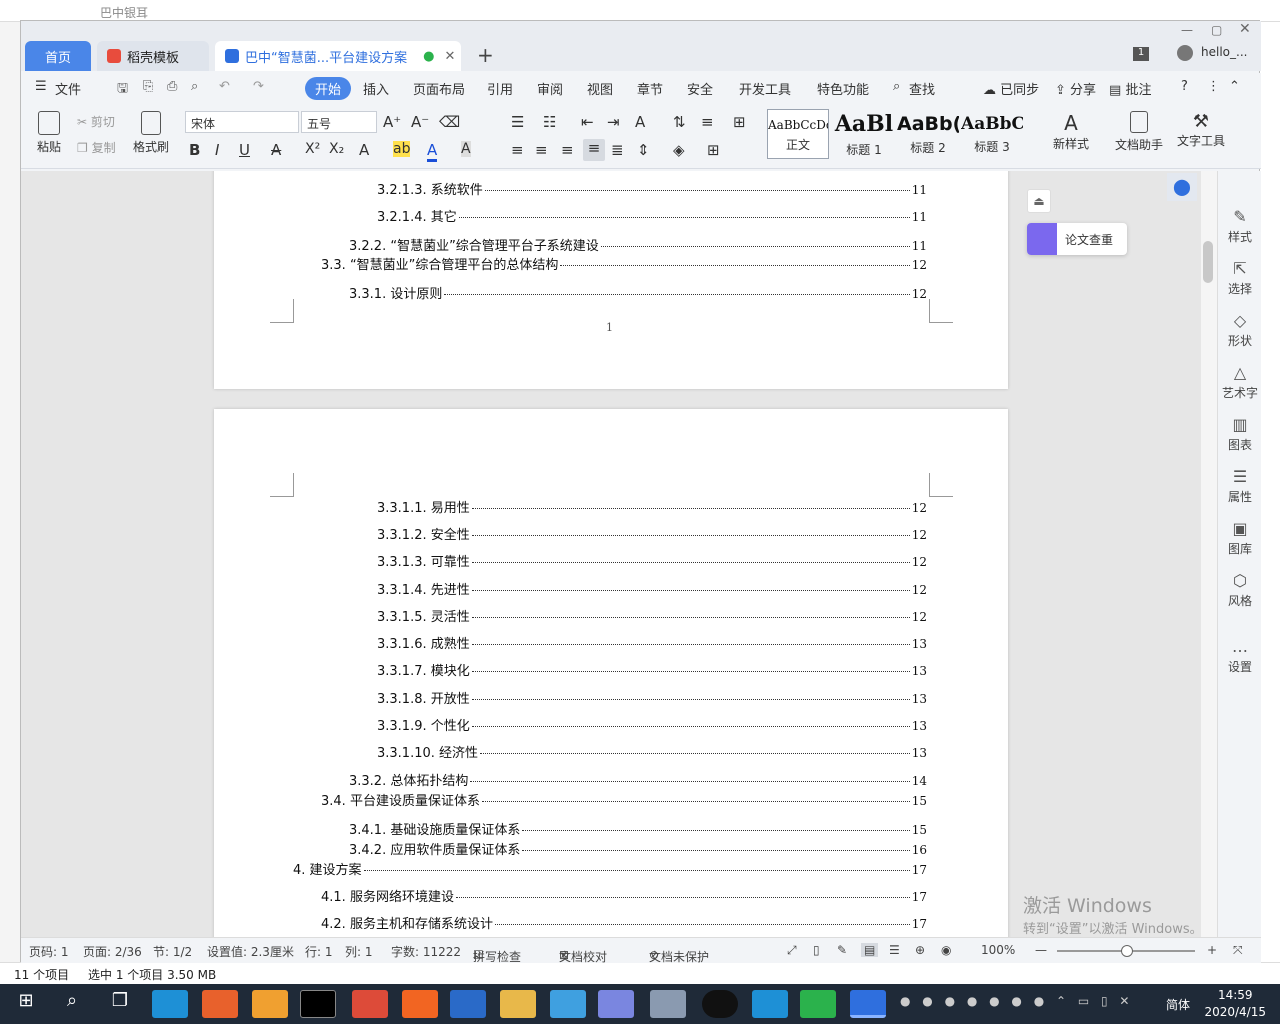 This screenshot has height=1024, width=1280. I want to click on wps-writer-icon, so click(868, 1004).